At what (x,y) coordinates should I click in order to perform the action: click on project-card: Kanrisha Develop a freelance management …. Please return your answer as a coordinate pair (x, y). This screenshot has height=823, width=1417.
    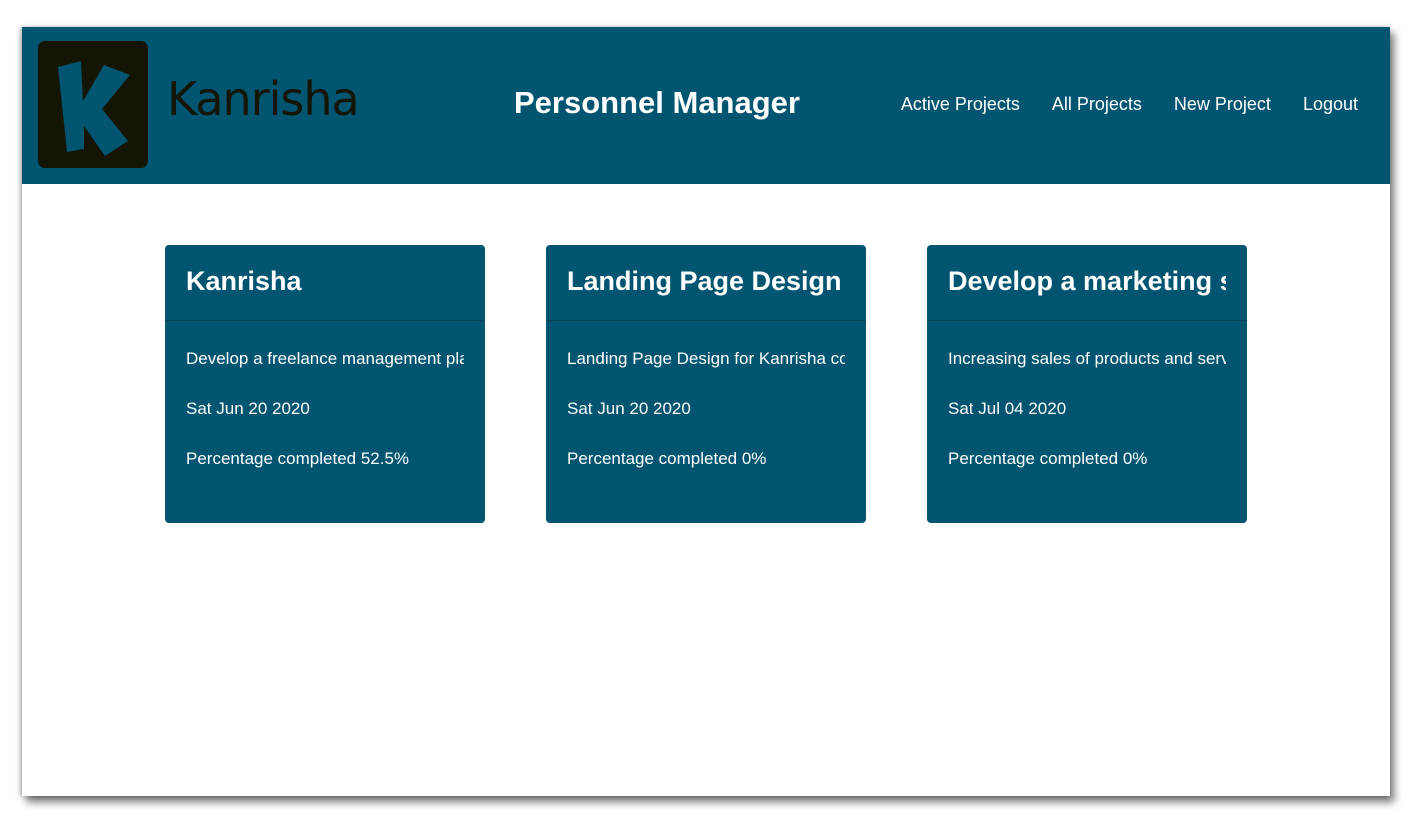
    Looking at the image, I should click on (325, 384).